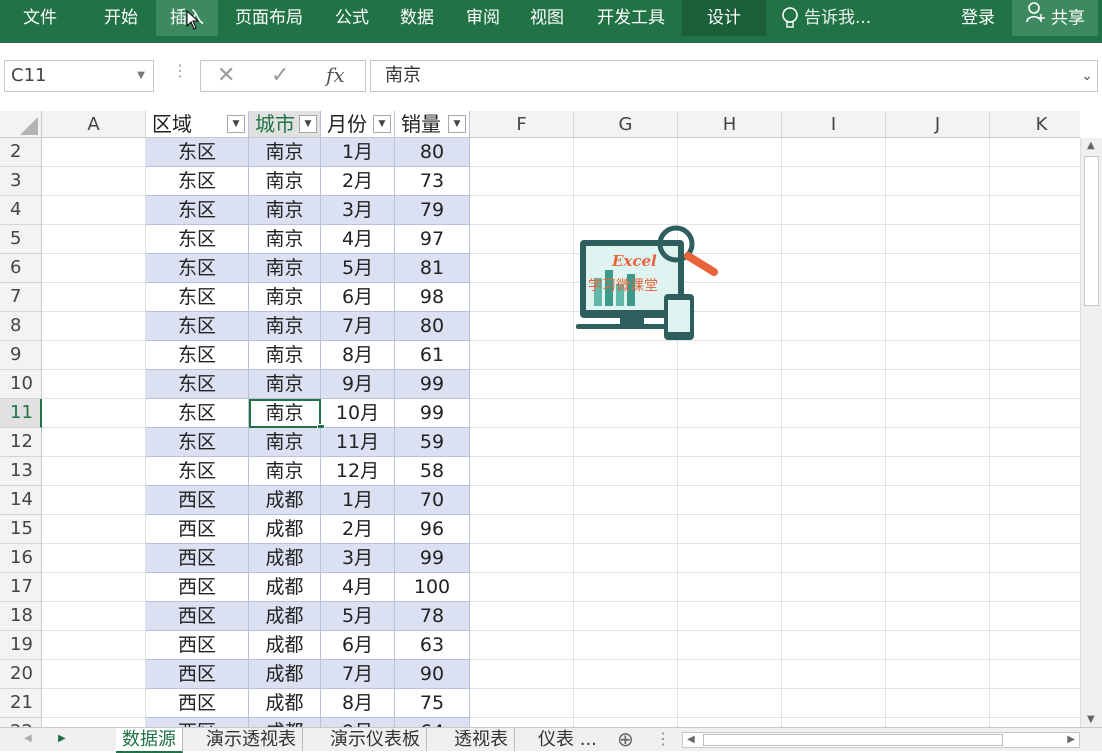  What do you see at coordinates (21, 645) in the screenshot?
I see `row-header: 19` at bounding box center [21, 645].